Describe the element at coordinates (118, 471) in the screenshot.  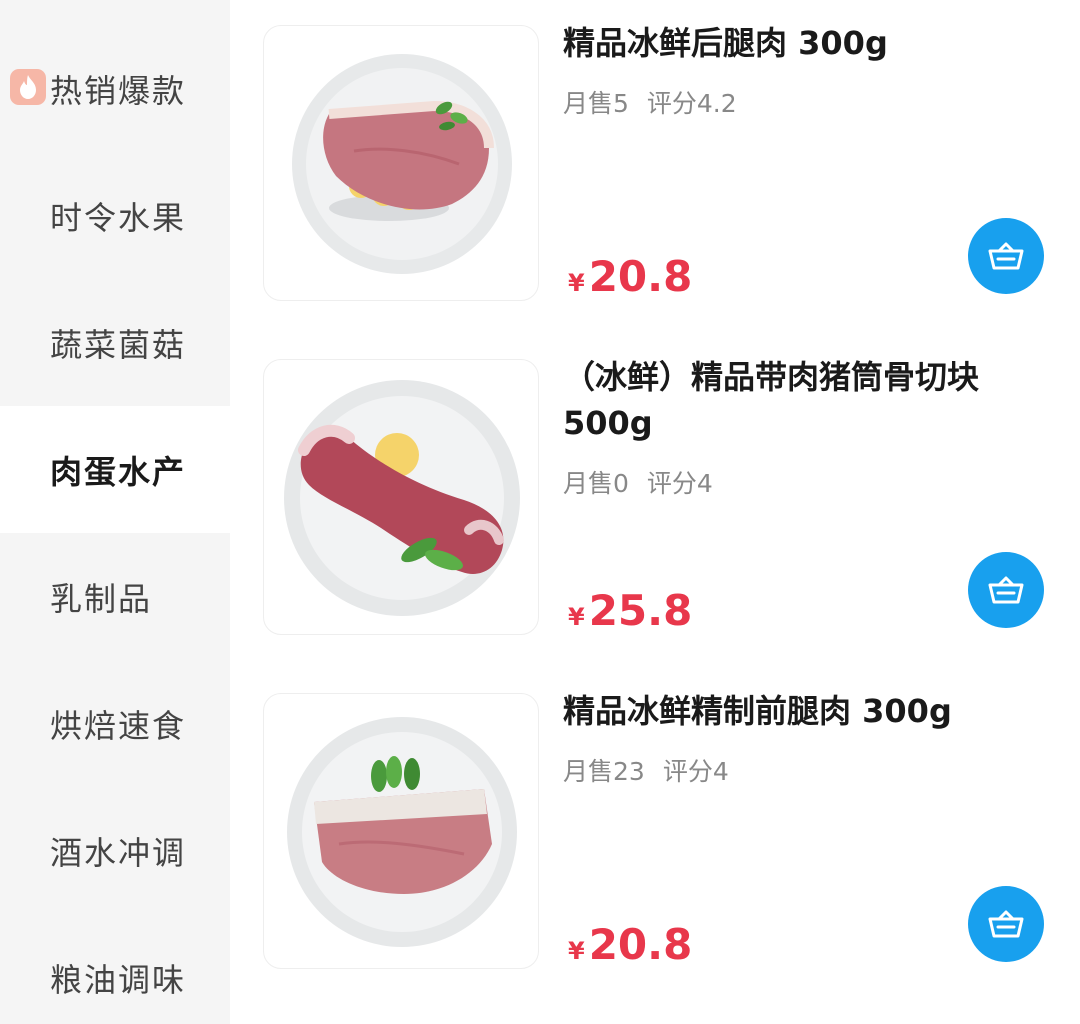
I see `sidebar-item-label: 肉蛋水产` at that location.